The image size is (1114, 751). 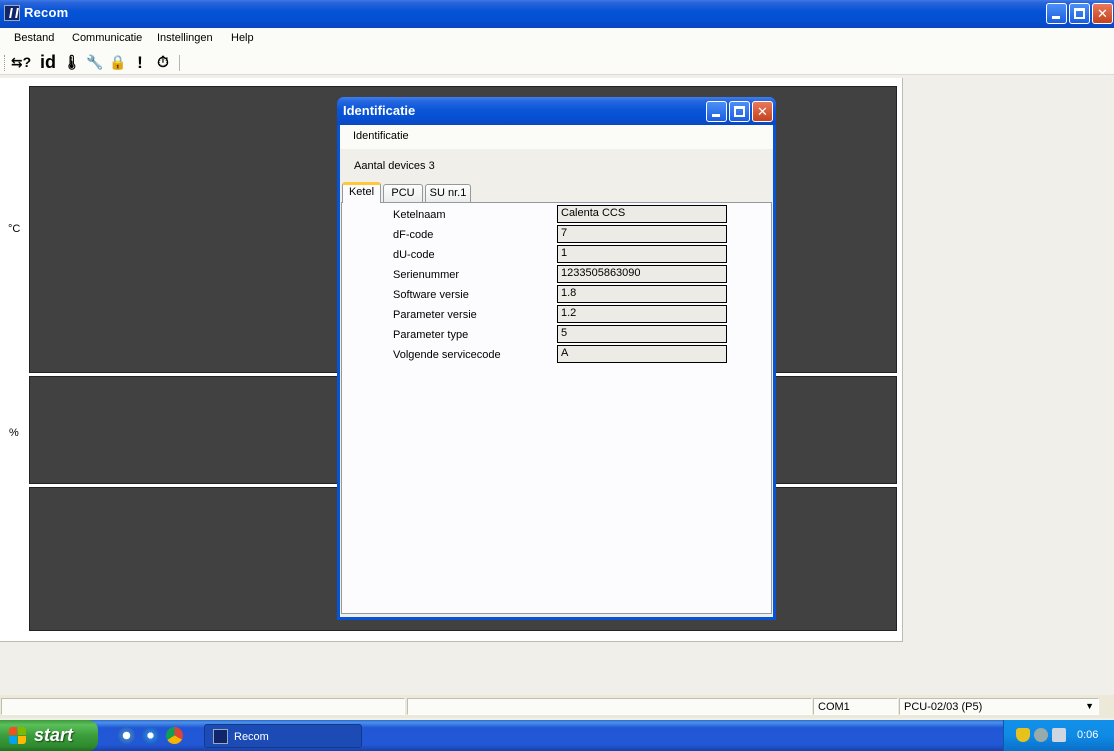 I want to click on windows-logo-icon, so click(x=17, y=735).